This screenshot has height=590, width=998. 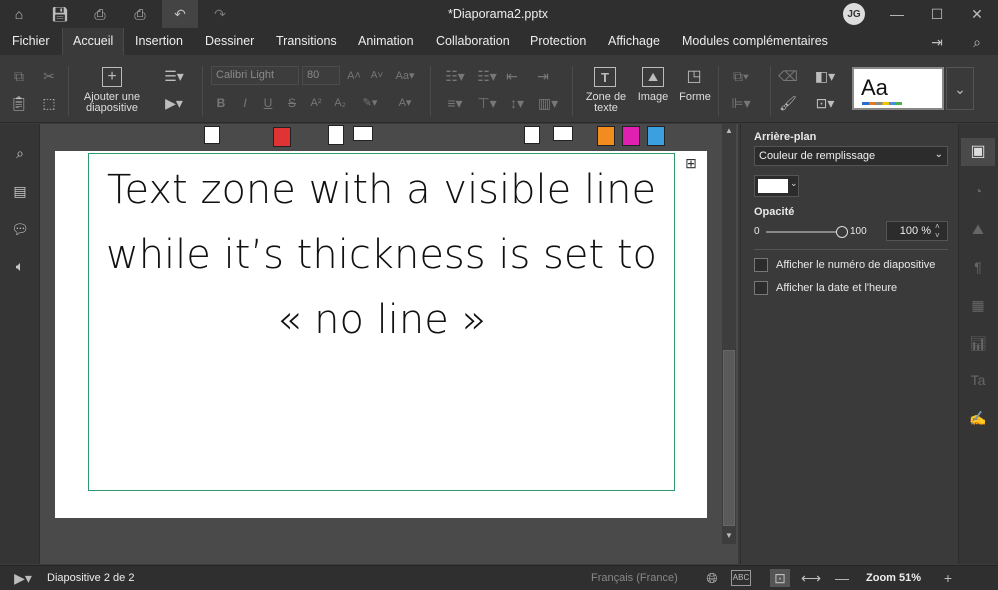 What do you see at coordinates (49, 76) in the screenshot?
I see `cut-icon: ✂` at bounding box center [49, 76].